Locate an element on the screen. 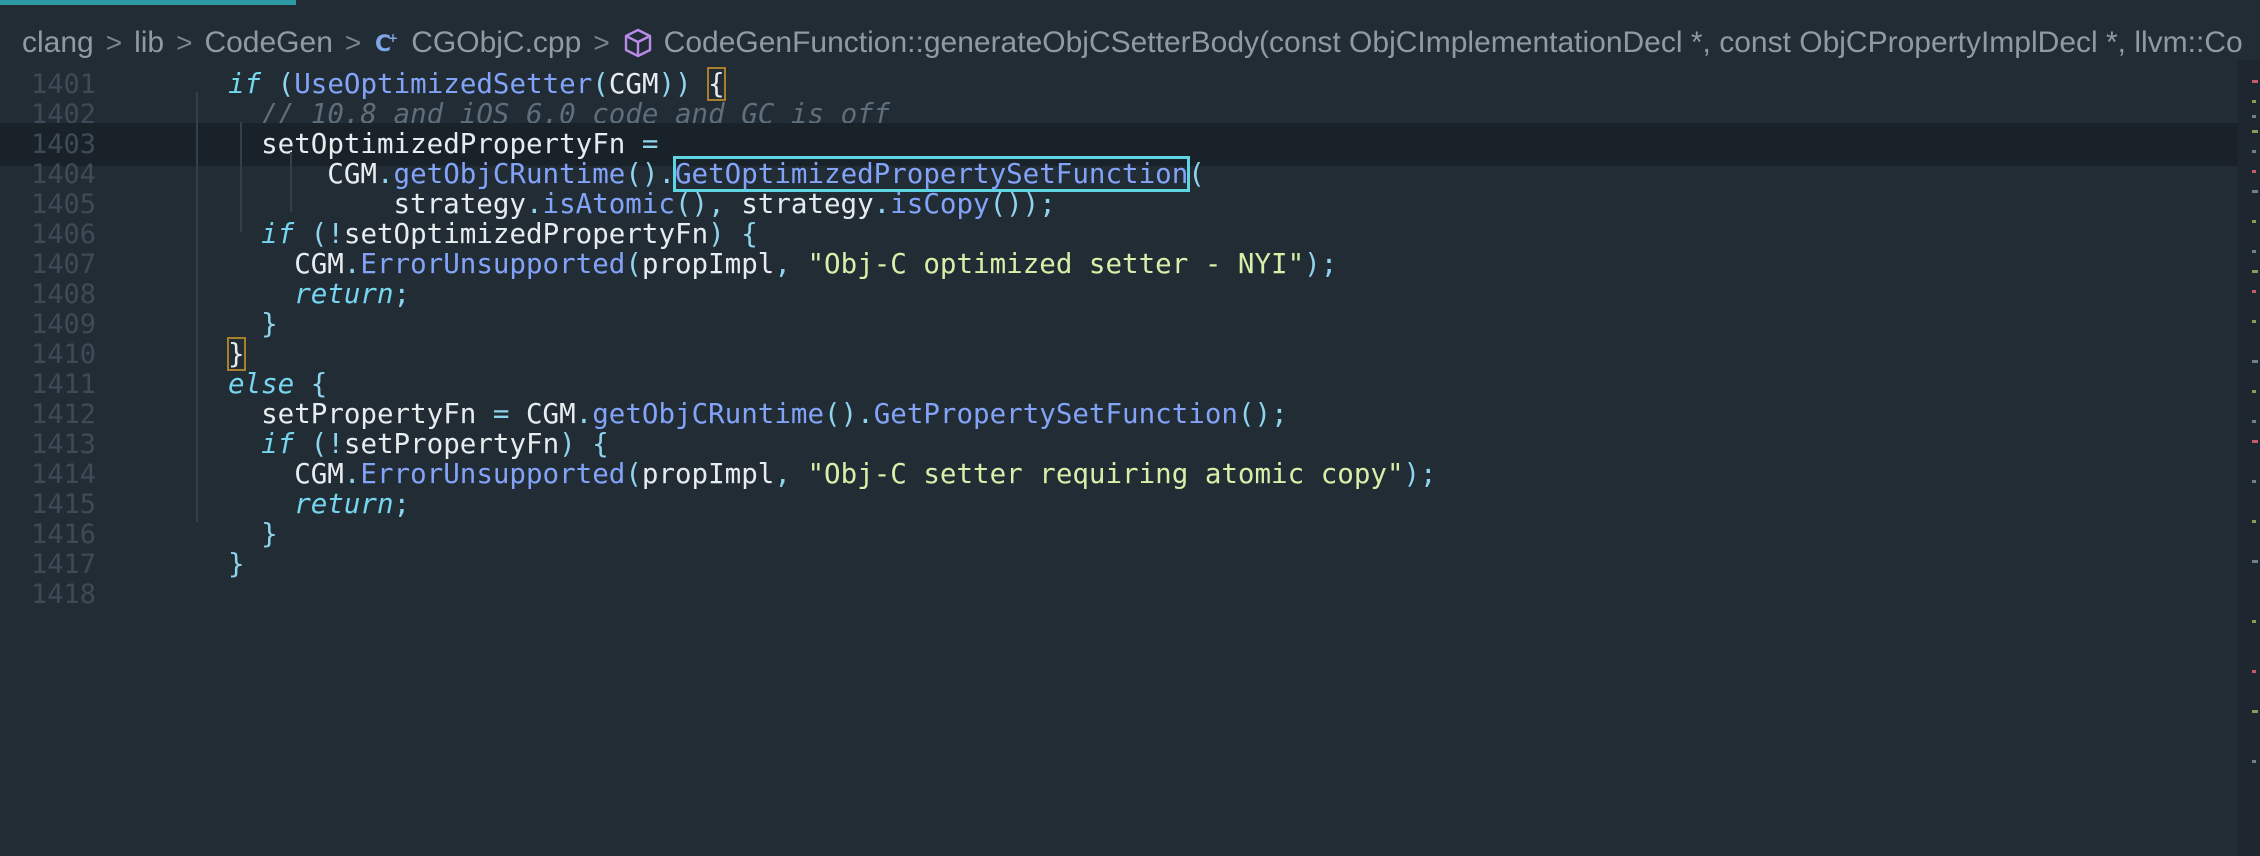 The image size is (2260, 856). breadcrumb-item-codegen: CodeGen is located at coordinates (268, 43).